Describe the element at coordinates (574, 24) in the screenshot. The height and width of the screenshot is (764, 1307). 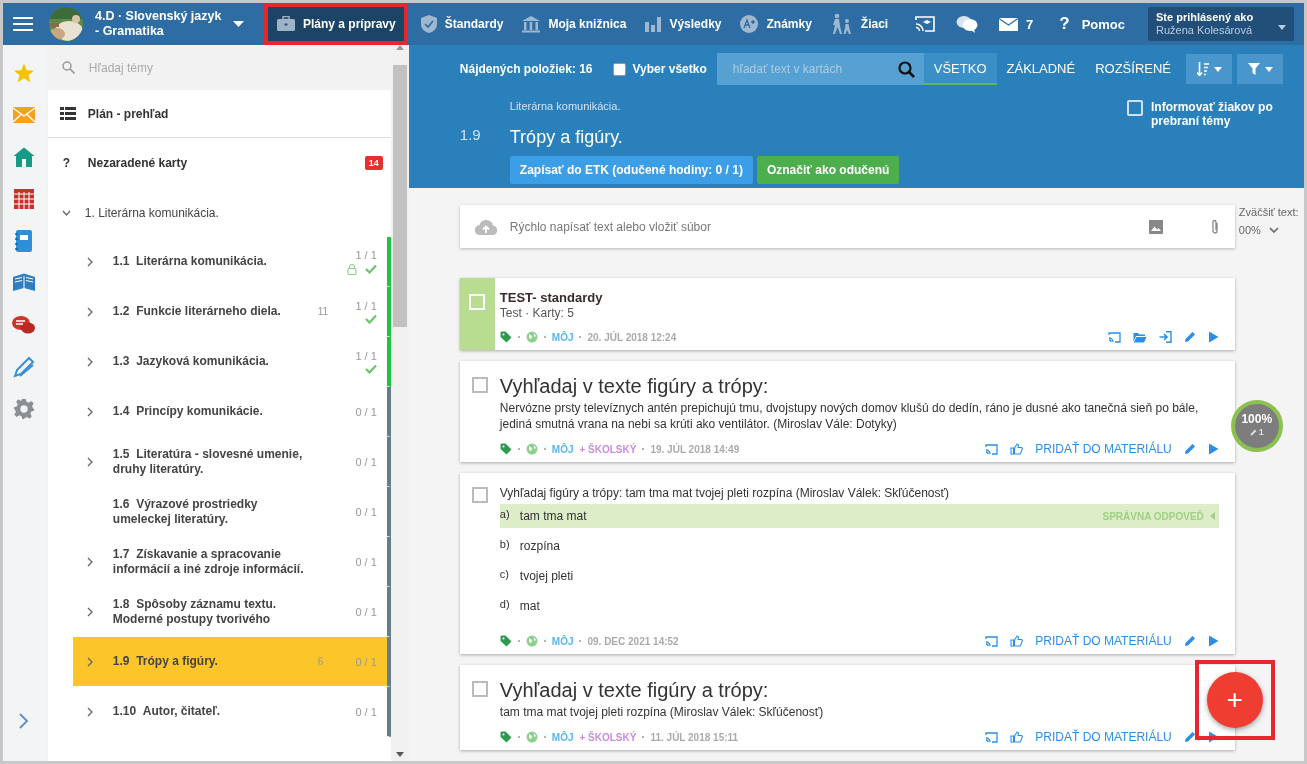
I see `nav-tab: Moja knižnica` at that location.